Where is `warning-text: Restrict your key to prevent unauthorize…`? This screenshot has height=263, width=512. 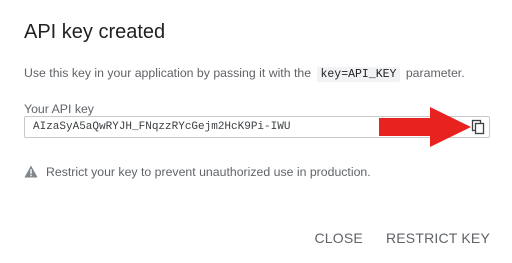 warning-text: Restrict your key to prevent unauthorize… is located at coordinates (208, 172).